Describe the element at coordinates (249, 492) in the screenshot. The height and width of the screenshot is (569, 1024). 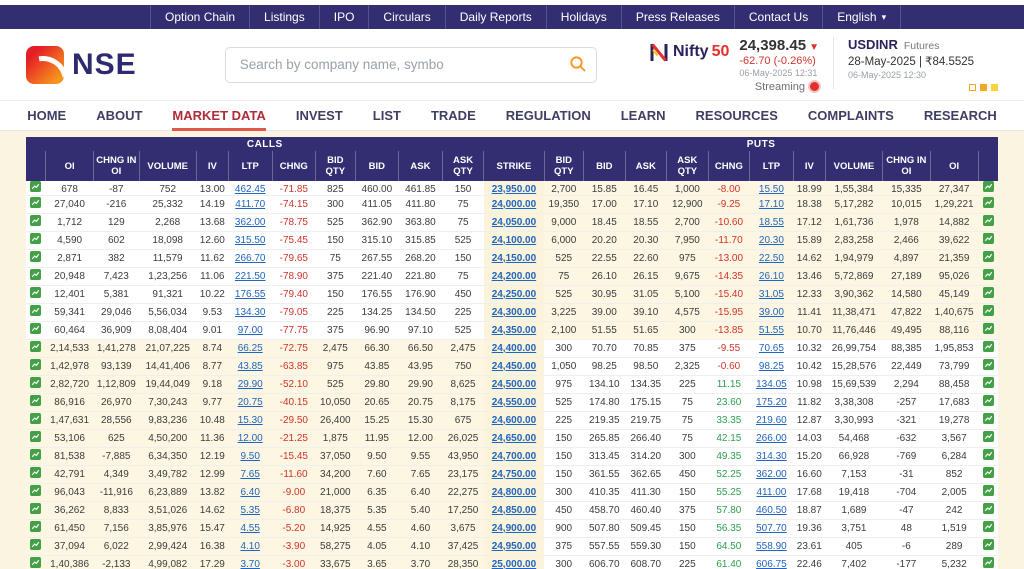
I see `ltp-link: 6.40` at that location.